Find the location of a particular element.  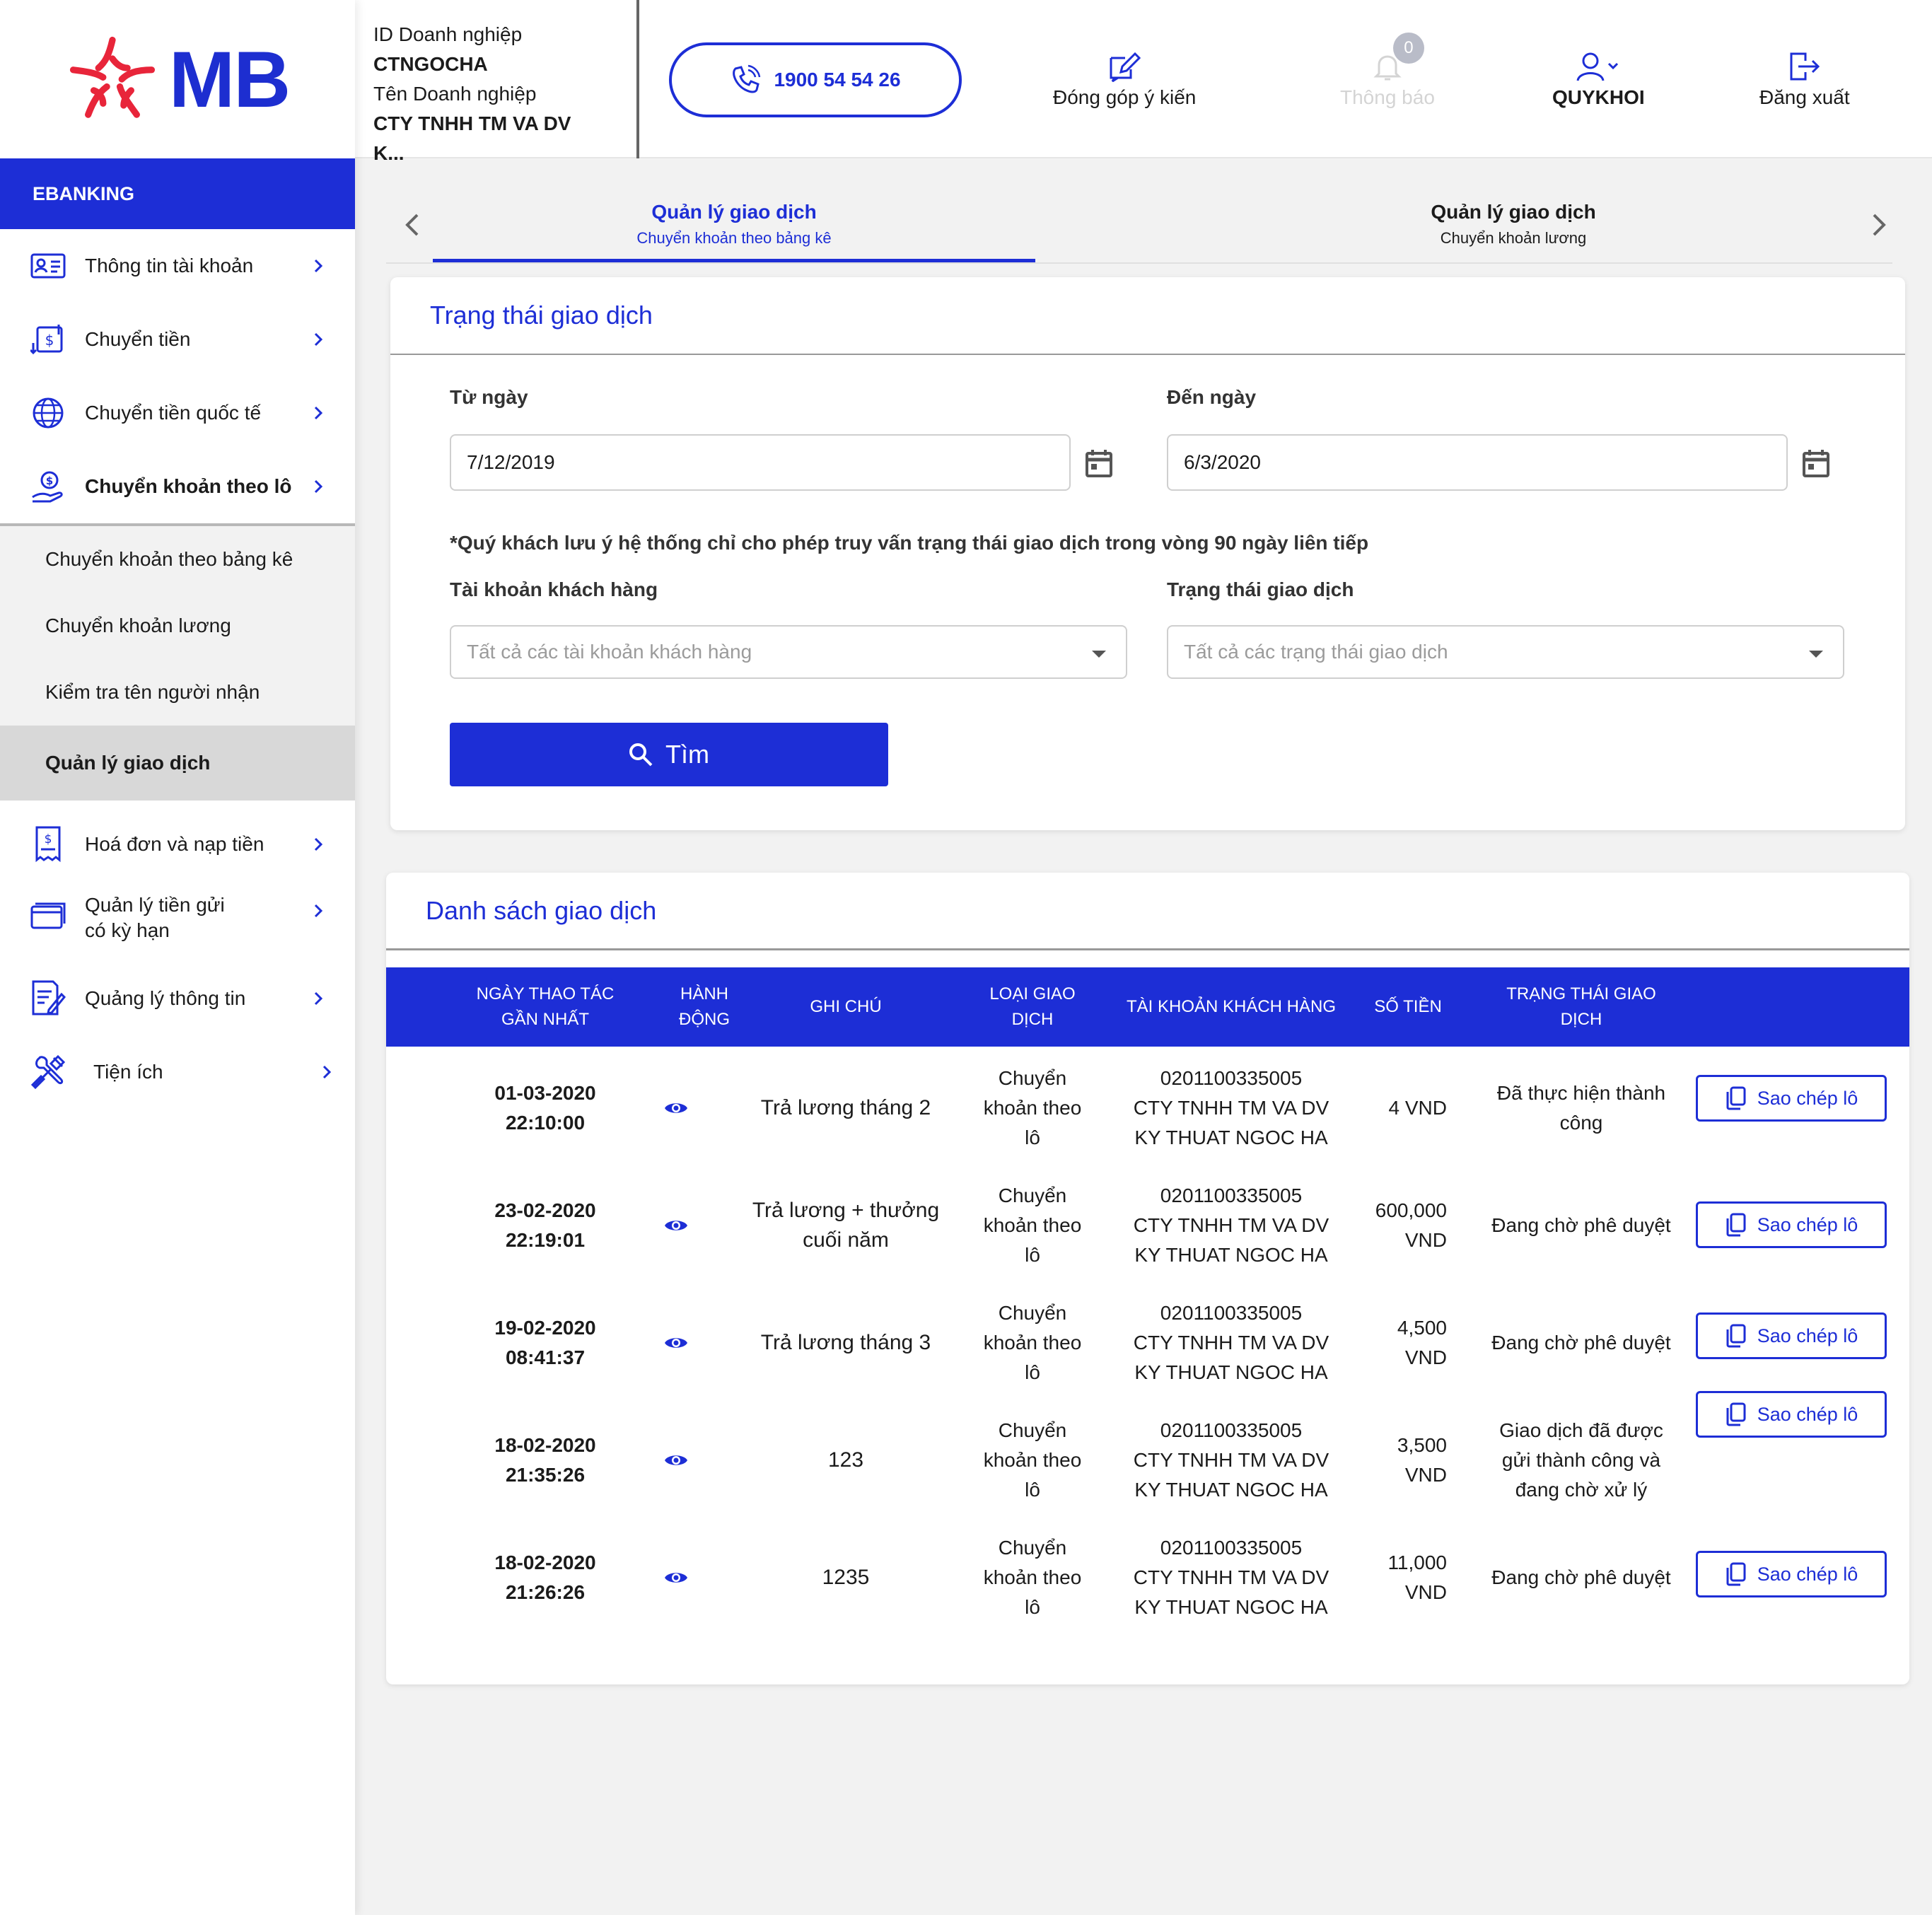

type-line: lô is located at coordinates (1032, 1372).